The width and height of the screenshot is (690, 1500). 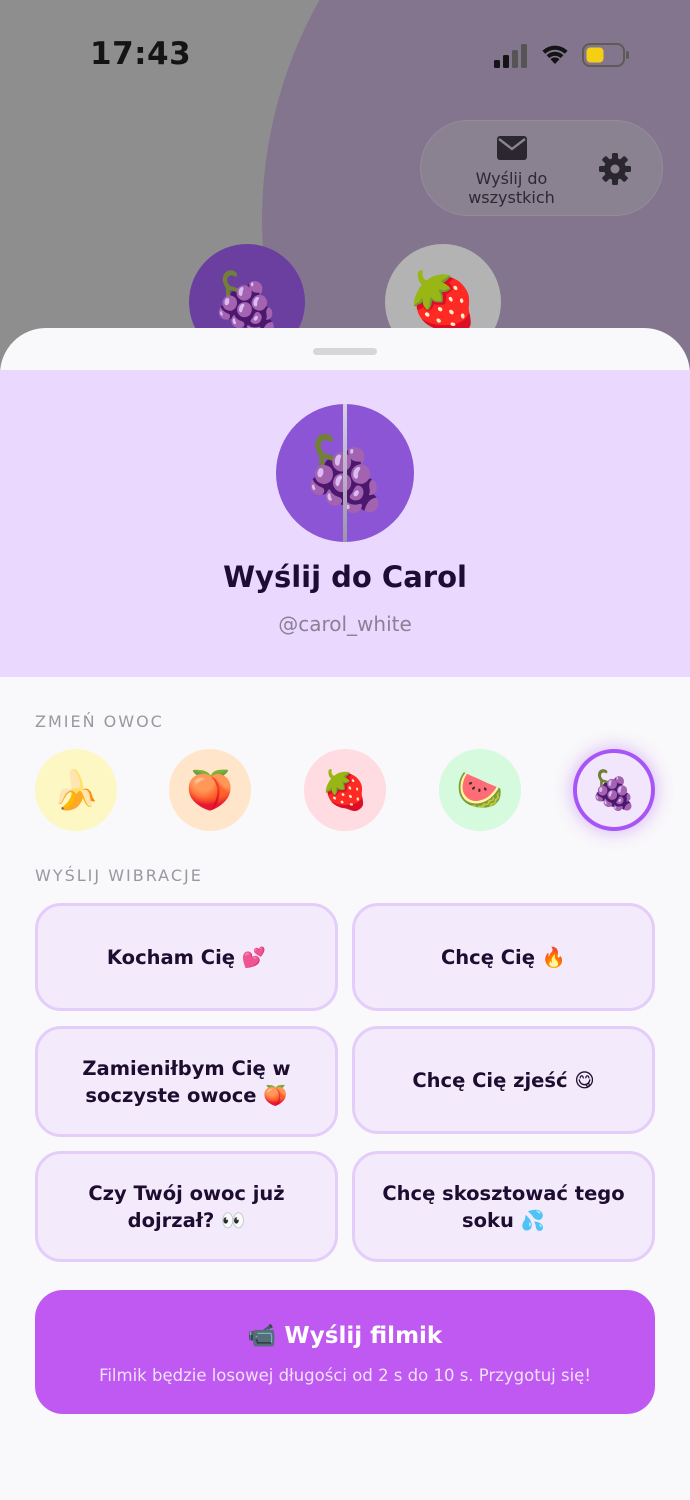 I want to click on fruit-option-grapes: 🍇, so click(x=614, y=790).